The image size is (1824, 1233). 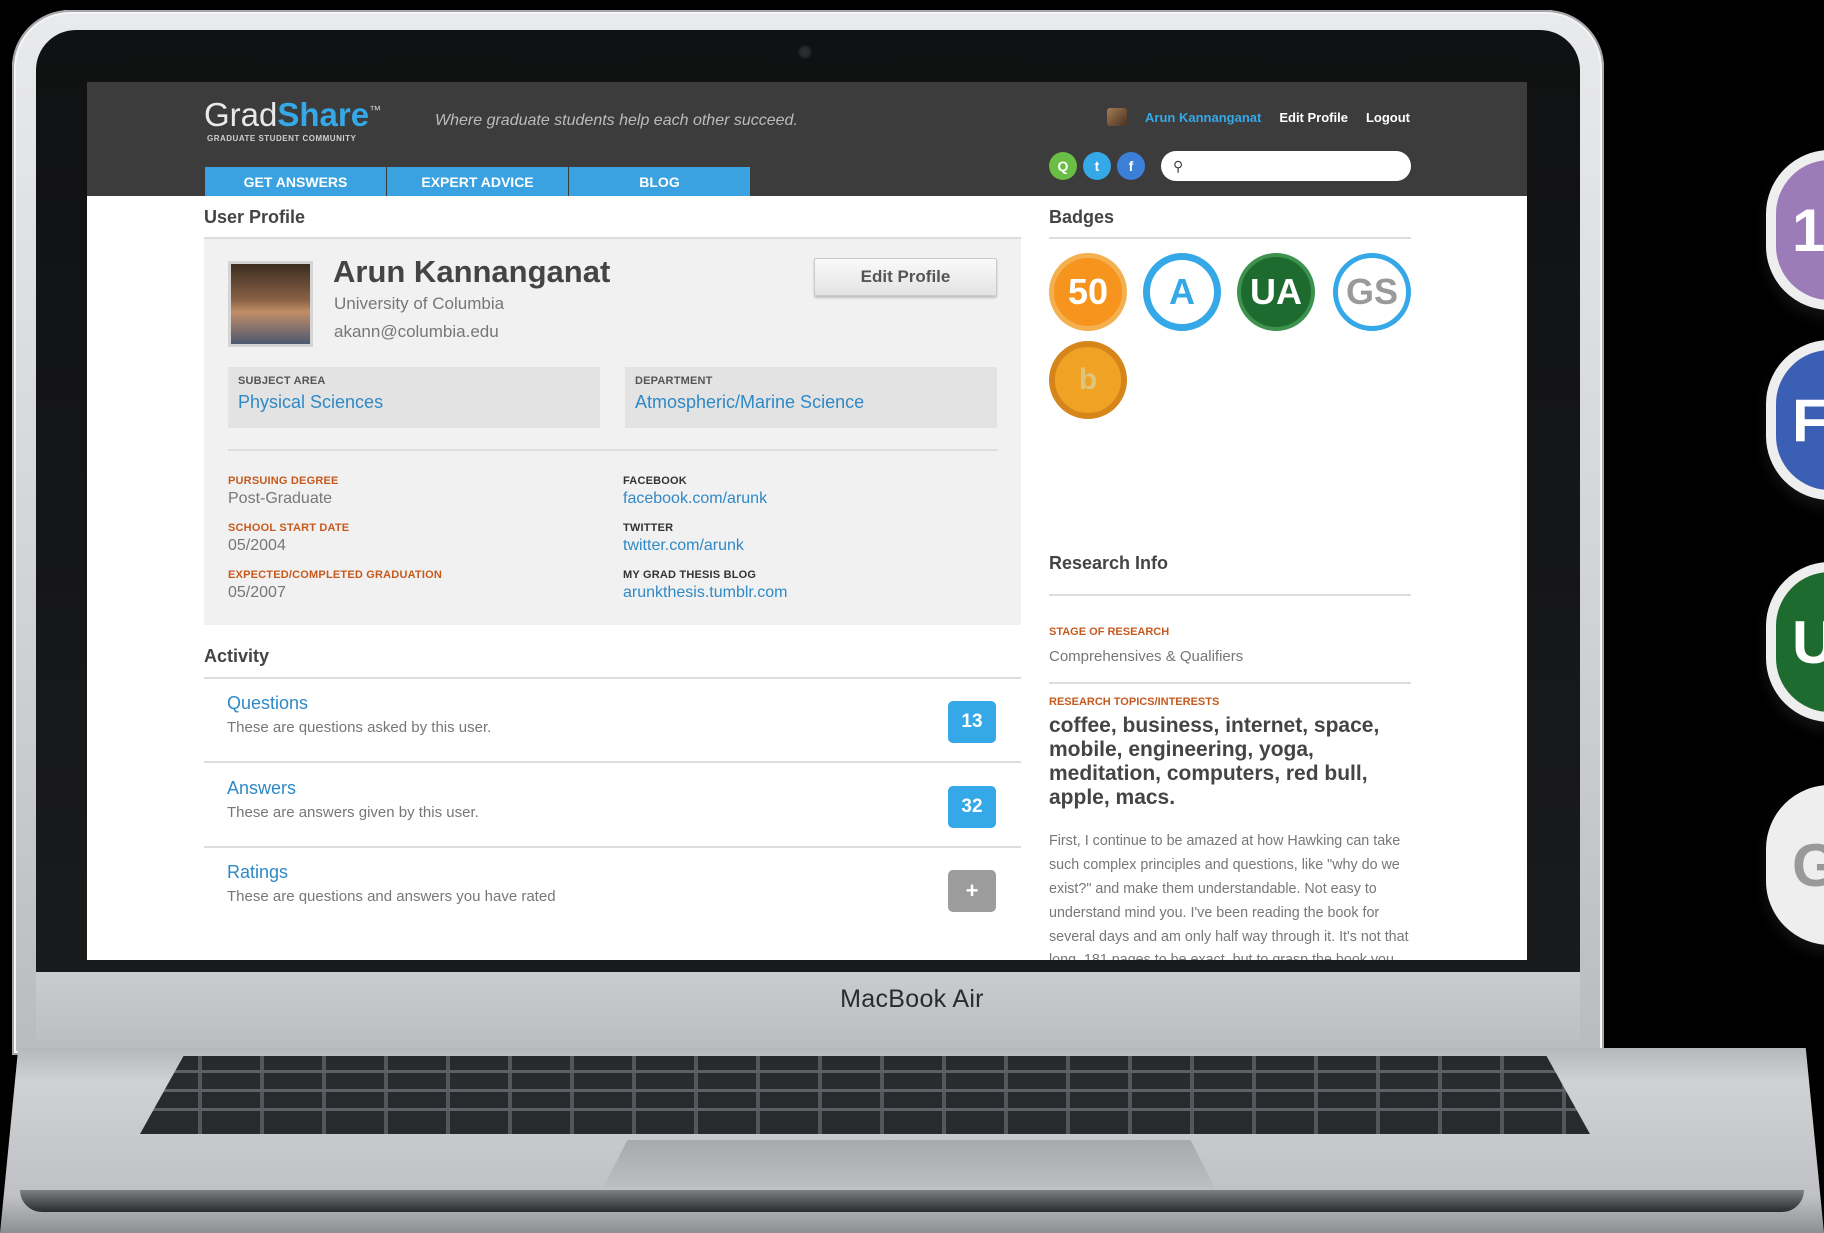 I want to click on badge-star-a-icon: A, so click(x=1182, y=292).